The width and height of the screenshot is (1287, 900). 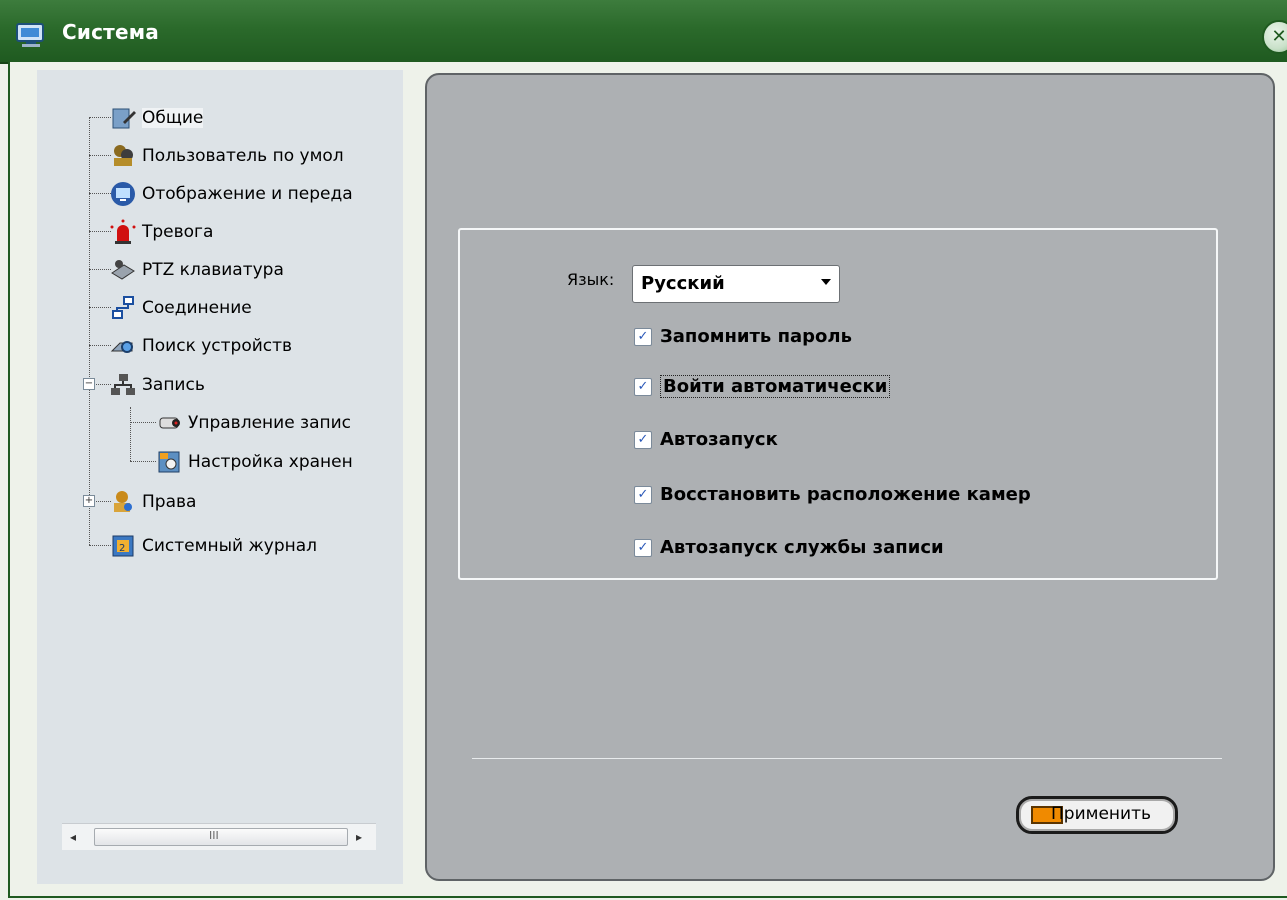 I want to click on tree-item-storage-settings: Настройка хранен, so click(x=254, y=462).